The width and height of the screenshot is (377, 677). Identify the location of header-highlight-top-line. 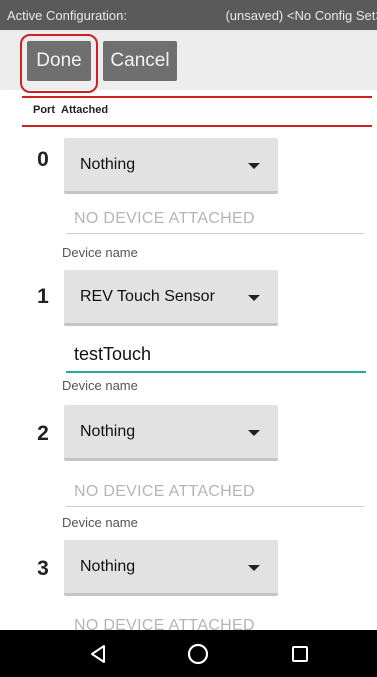
(197, 97).